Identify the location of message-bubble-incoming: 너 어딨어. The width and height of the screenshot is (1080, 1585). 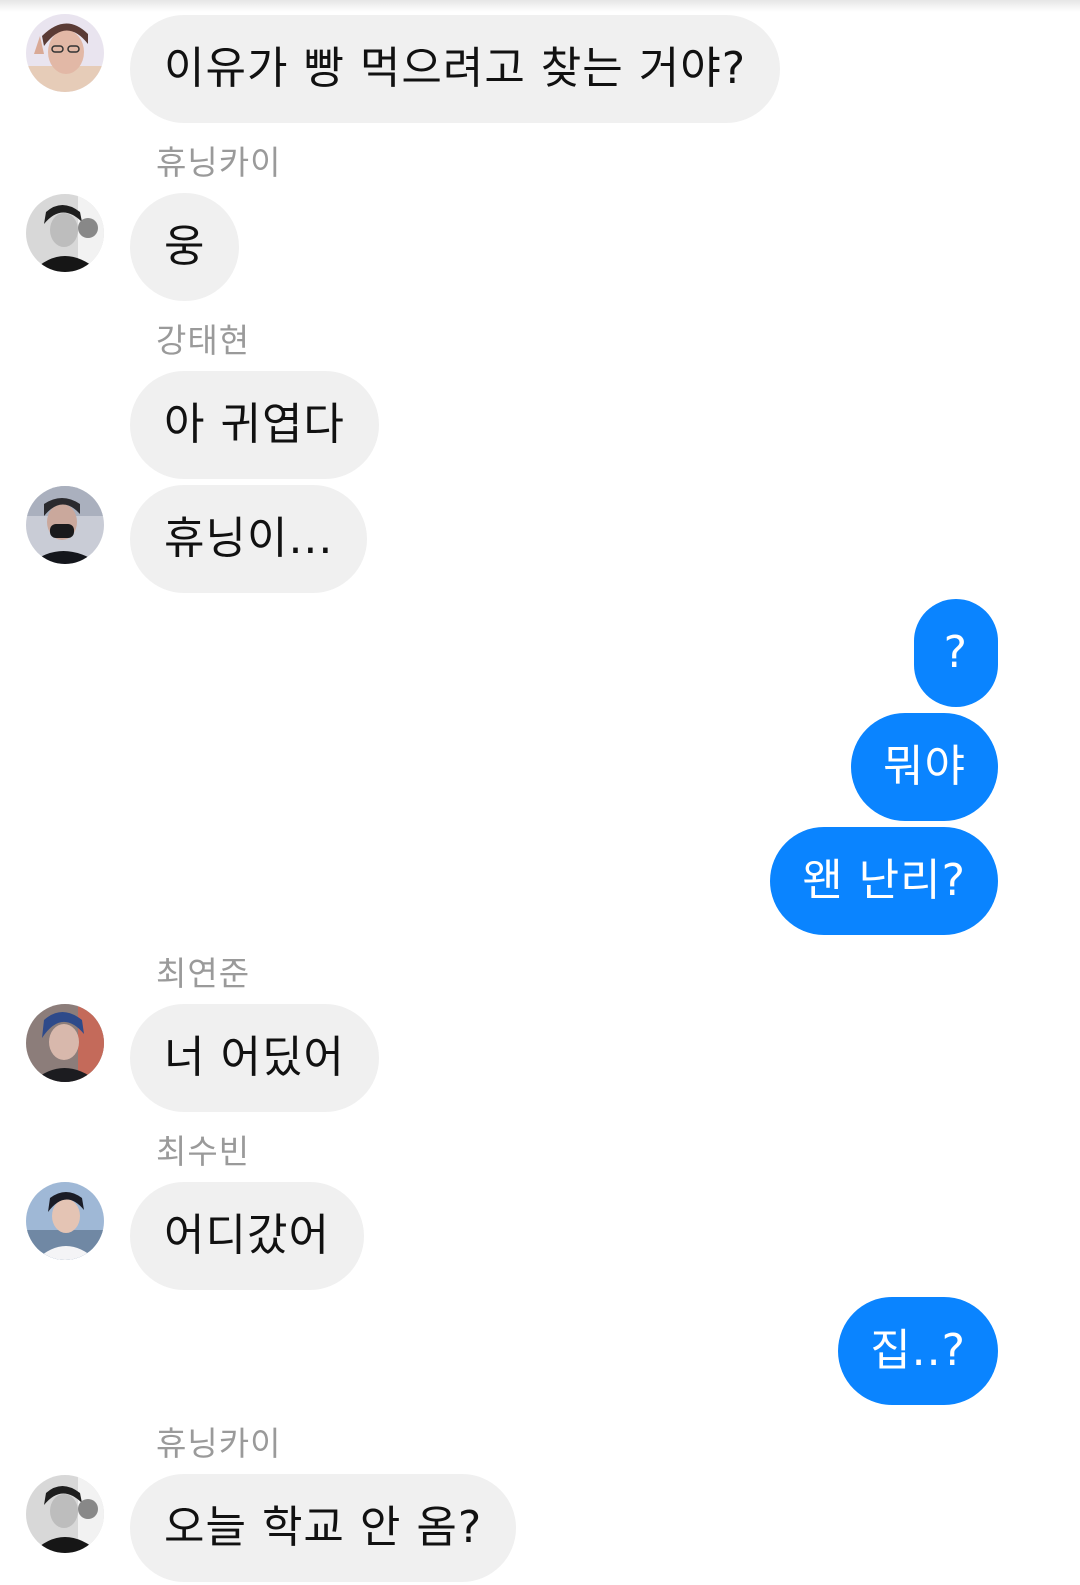
(254, 1058).